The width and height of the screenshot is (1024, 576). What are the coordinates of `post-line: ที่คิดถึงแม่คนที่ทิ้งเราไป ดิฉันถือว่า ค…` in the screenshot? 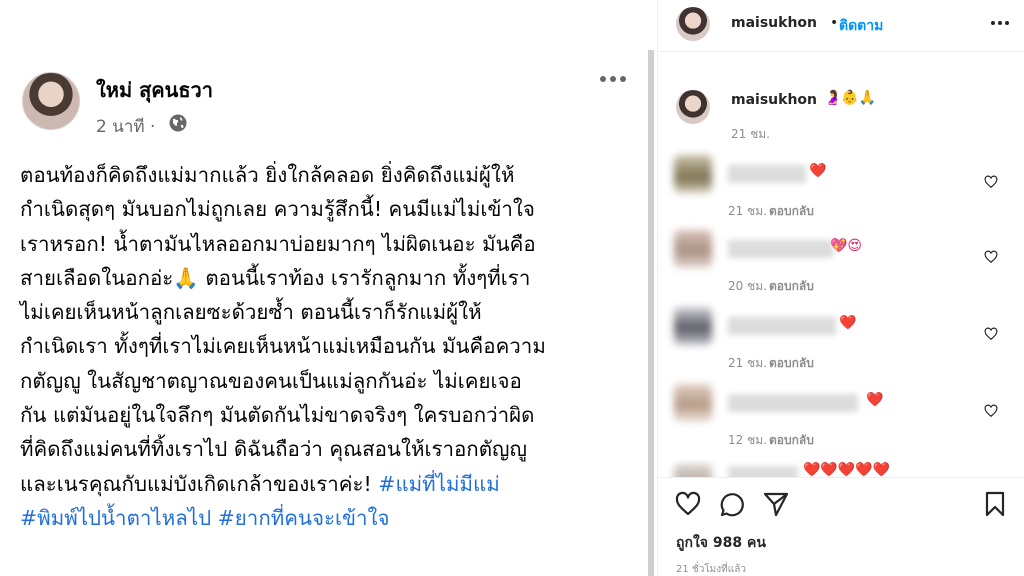 It's located at (332, 449).